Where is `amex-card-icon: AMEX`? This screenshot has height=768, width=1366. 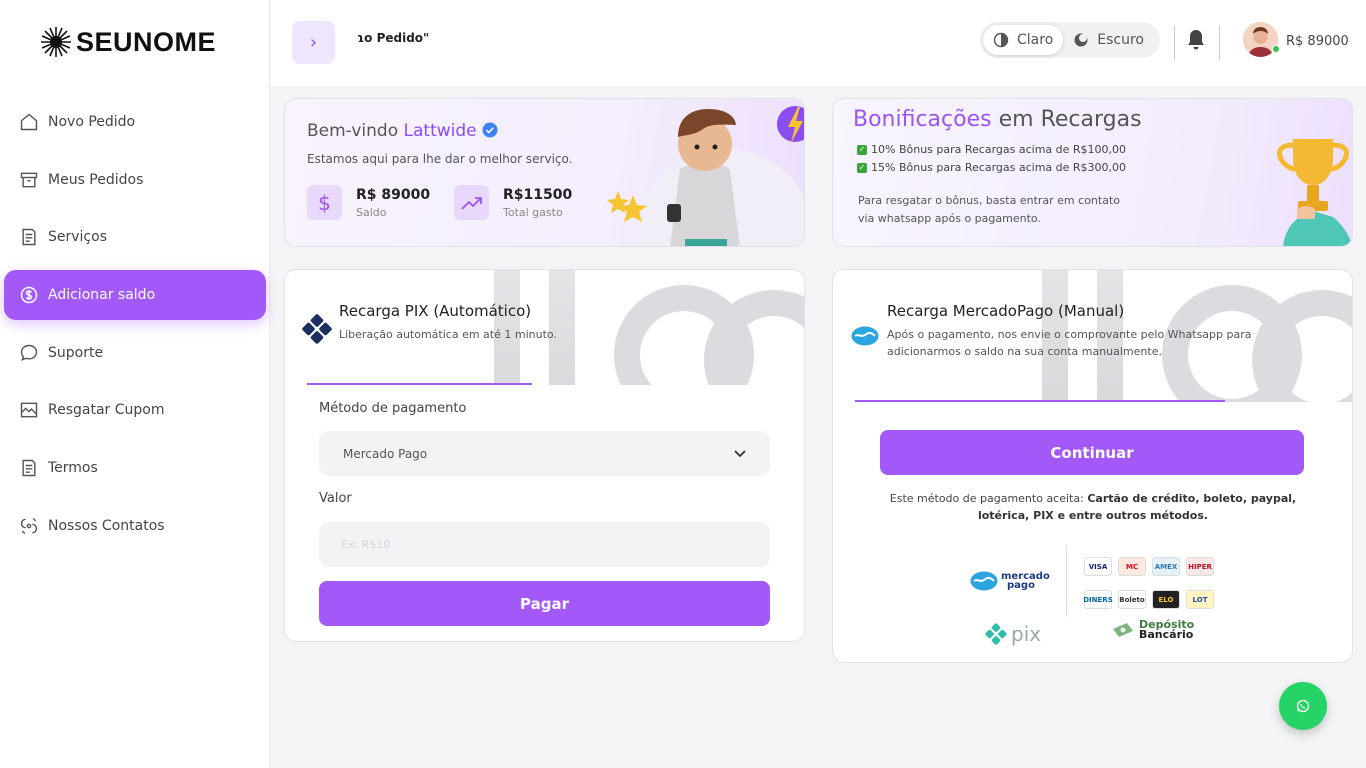 amex-card-icon: AMEX is located at coordinates (1166, 566).